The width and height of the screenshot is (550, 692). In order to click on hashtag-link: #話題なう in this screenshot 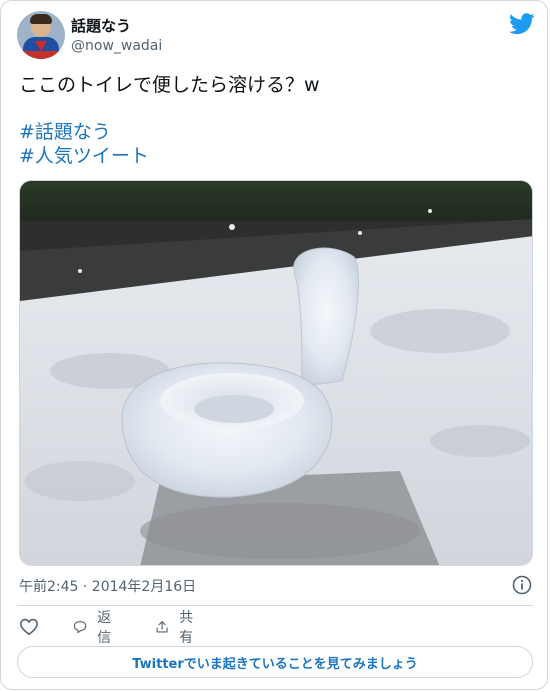, I will do `click(65, 132)`.